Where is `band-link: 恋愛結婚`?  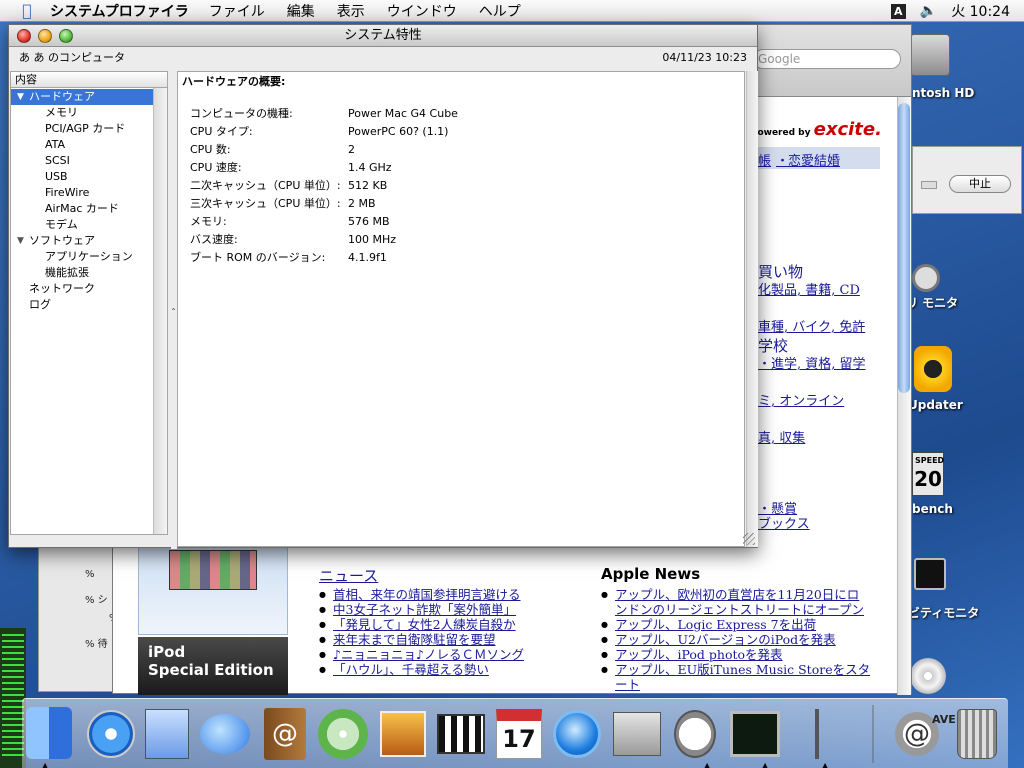 band-link: 恋愛結婚 is located at coordinates (814, 159).